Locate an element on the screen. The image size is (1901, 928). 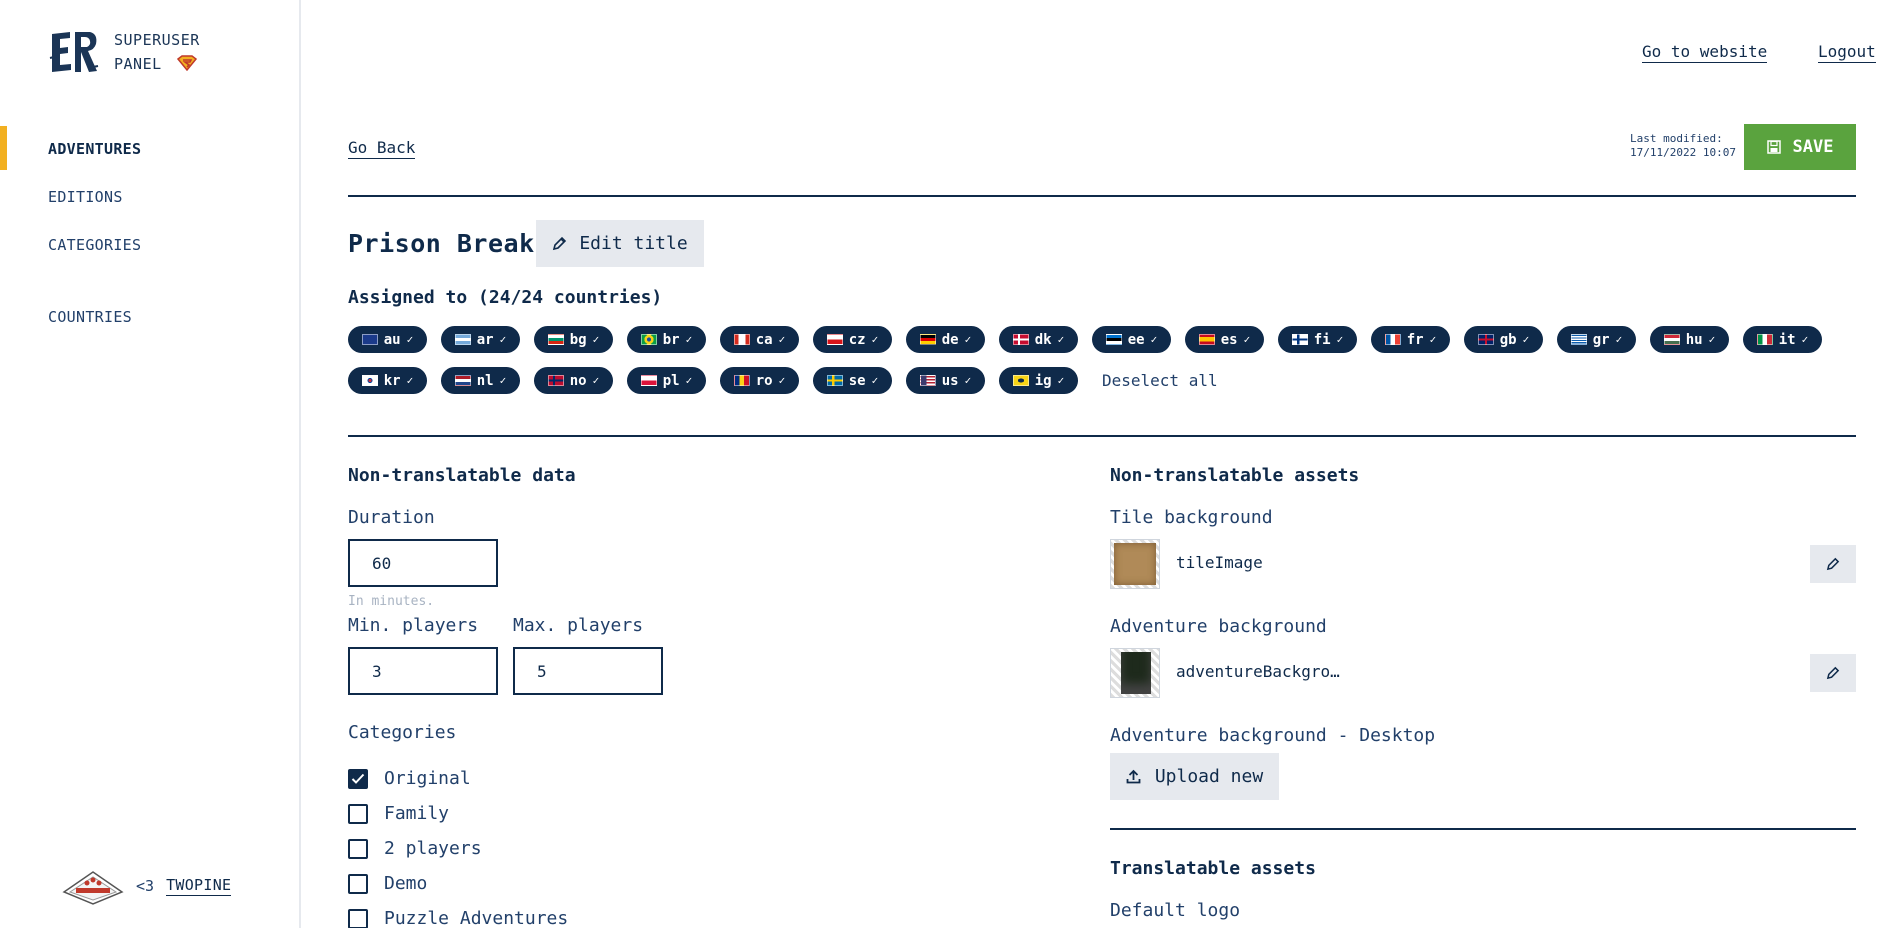
category-label: 2 players is located at coordinates (433, 848).